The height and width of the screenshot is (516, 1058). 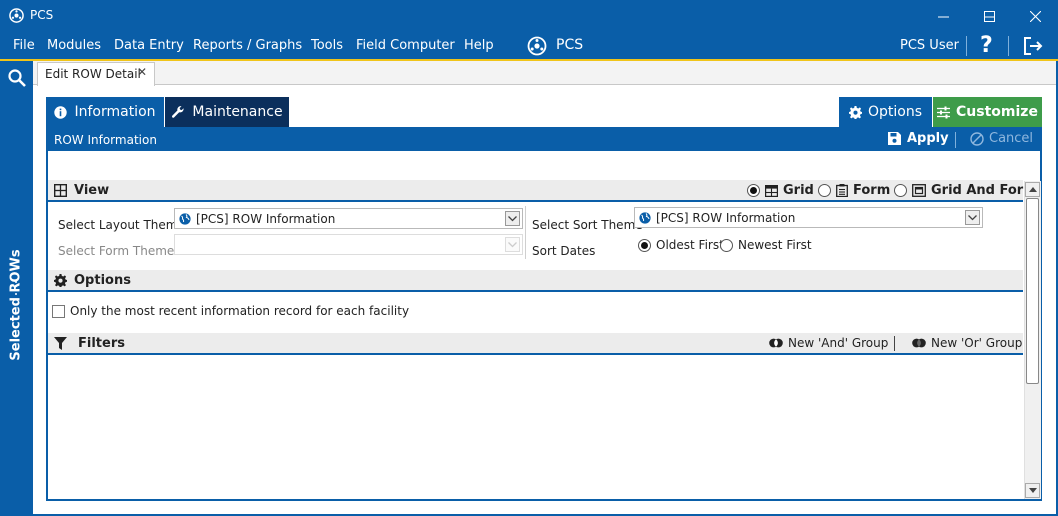 What do you see at coordinates (726, 217) in the screenshot?
I see `sort-theme-value: [PCS] ROW Information` at bounding box center [726, 217].